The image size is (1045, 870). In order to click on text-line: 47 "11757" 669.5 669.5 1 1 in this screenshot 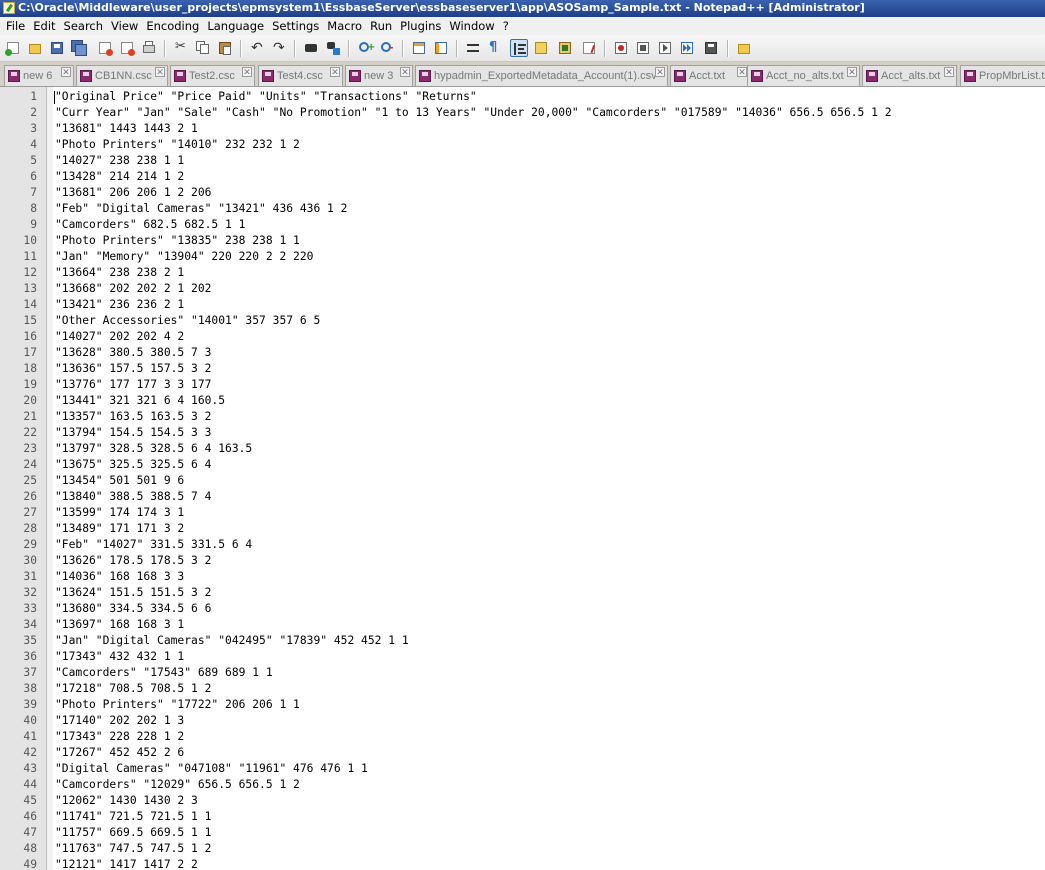, I will do `click(522, 833)`.